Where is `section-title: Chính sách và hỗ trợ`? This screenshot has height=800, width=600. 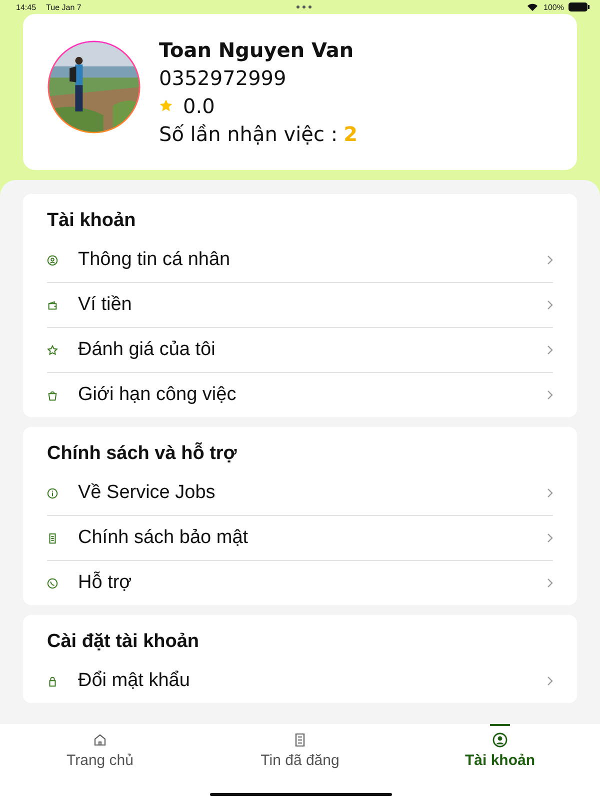 section-title: Chính sách và hỗ trợ is located at coordinates (142, 453).